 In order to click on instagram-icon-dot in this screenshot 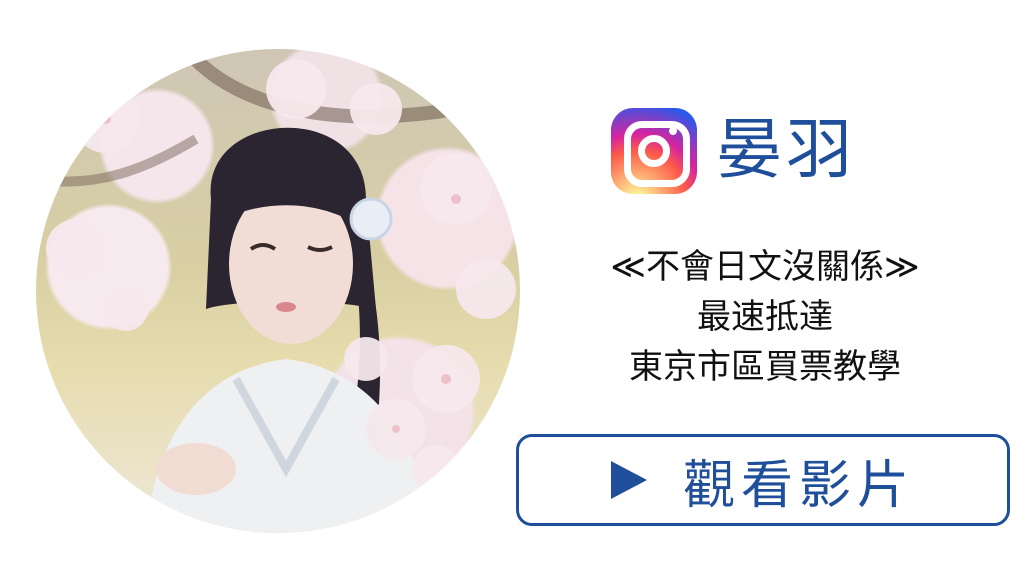, I will do `click(673, 131)`.